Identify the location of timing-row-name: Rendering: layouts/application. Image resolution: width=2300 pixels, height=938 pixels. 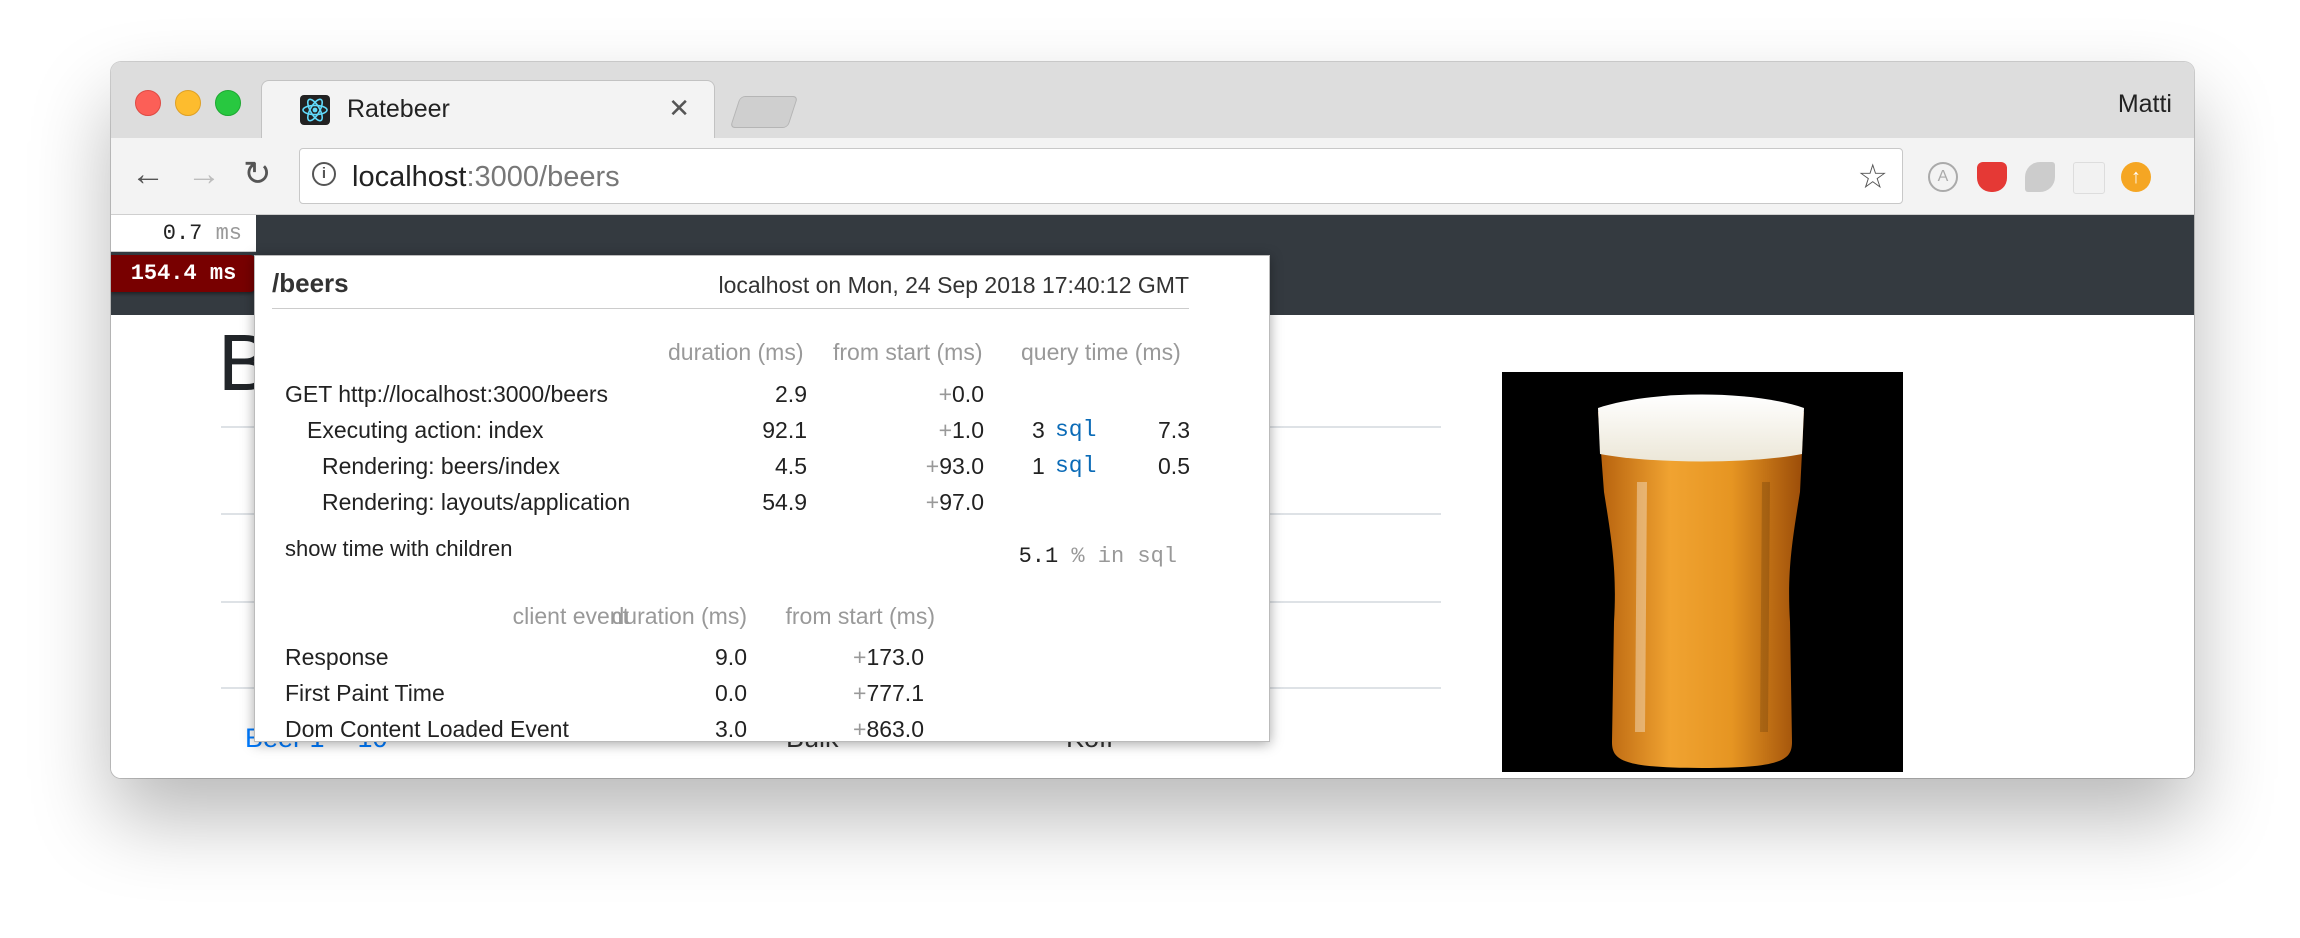
(476, 502).